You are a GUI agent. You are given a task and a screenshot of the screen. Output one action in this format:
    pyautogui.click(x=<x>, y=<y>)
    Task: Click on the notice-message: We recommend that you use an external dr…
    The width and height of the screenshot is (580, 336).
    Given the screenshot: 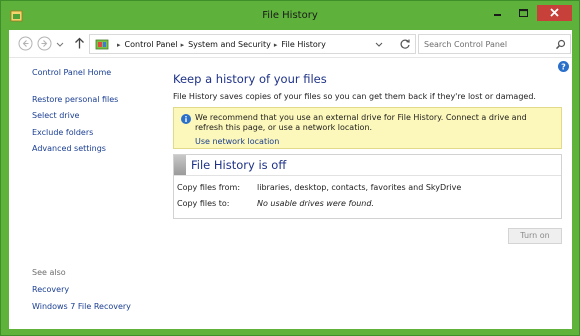 What is the action you would take?
    pyautogui.click(x=361, y=122)
    